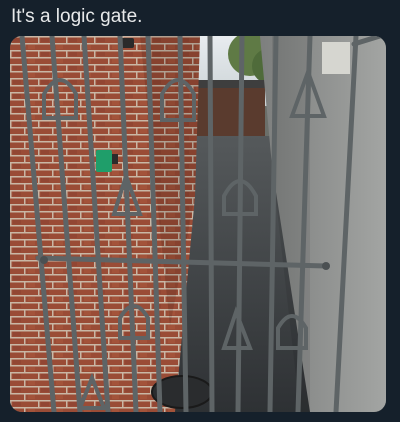 This screenshot has height=422, width=400. Describe the element at coordinates (77, 16) in the screenshot. I see `tweet-text: It's a logic gate.` at that location.